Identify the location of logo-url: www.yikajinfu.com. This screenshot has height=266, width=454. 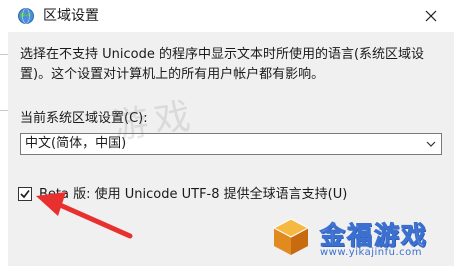
(371, 252).